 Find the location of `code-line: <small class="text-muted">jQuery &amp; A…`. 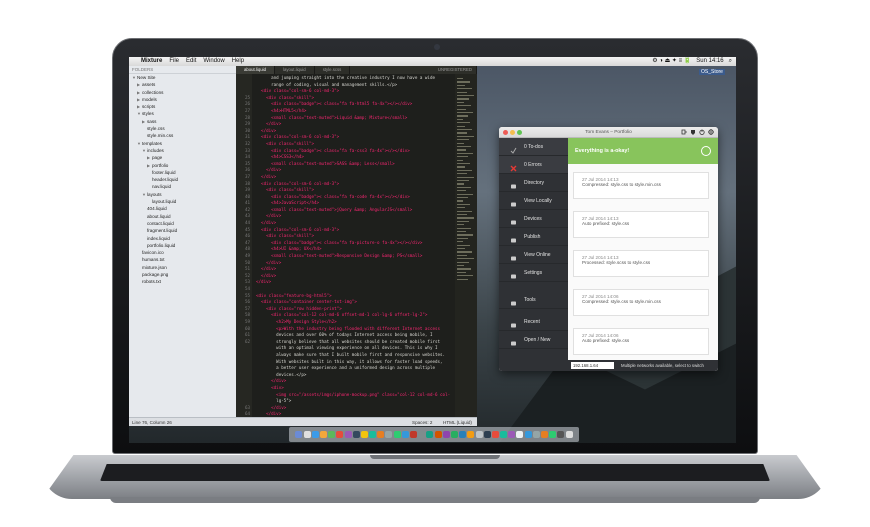

code-line: <small class="text-muted">jQuery &amp; A… is located at coordinates (356, 210).